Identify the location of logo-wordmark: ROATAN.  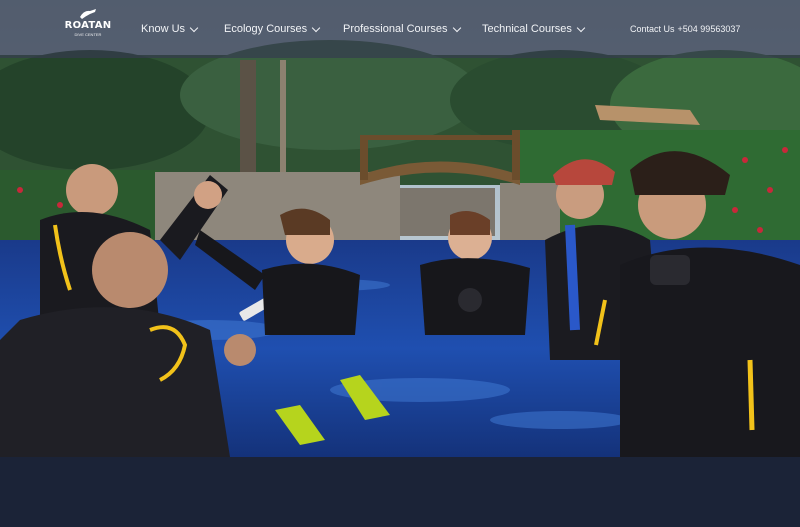
(88, 25).